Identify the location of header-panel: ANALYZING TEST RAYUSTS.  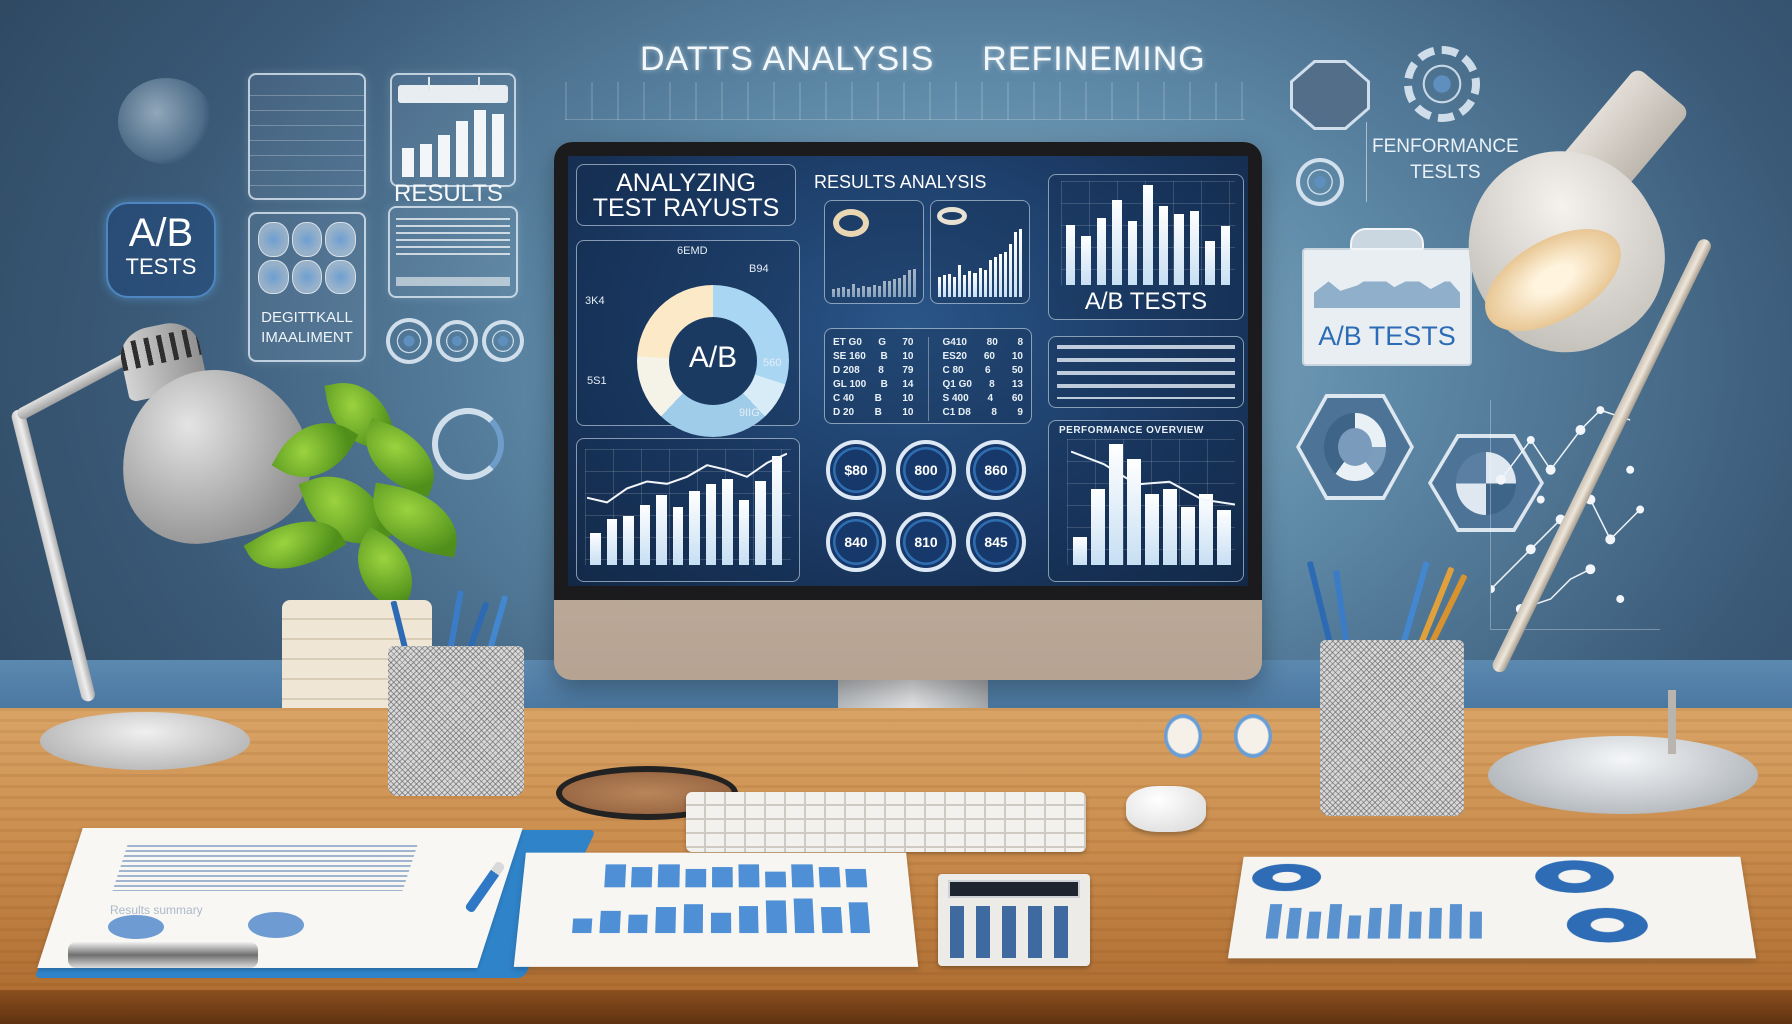
(686, 195).